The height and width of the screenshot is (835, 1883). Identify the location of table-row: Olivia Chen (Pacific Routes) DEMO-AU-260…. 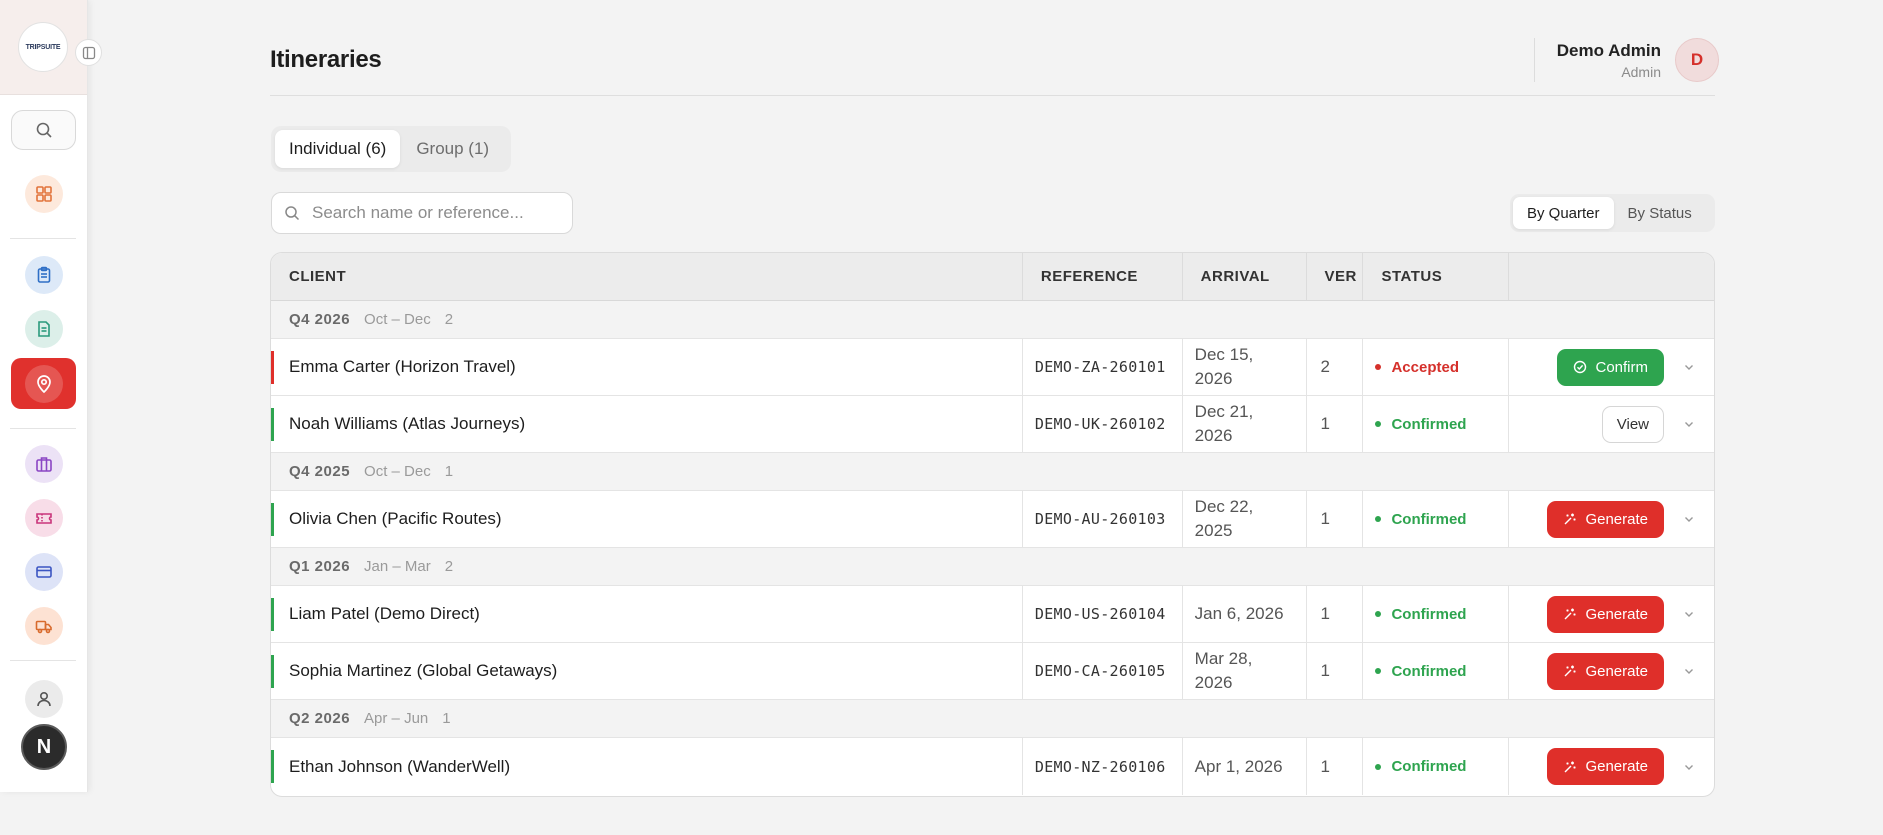
(992, 519).